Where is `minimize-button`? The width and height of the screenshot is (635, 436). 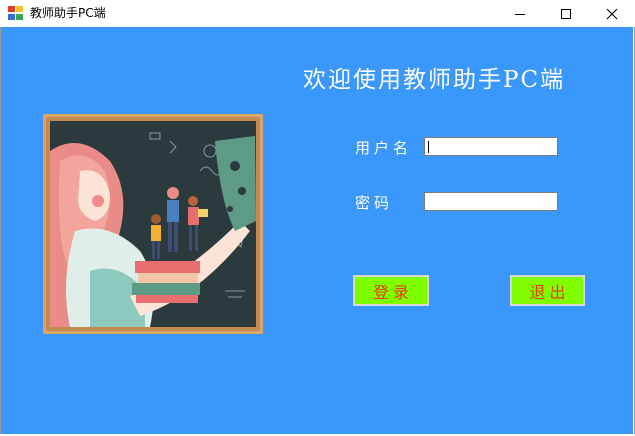 minimize-button is located at coordinates (520, 13).